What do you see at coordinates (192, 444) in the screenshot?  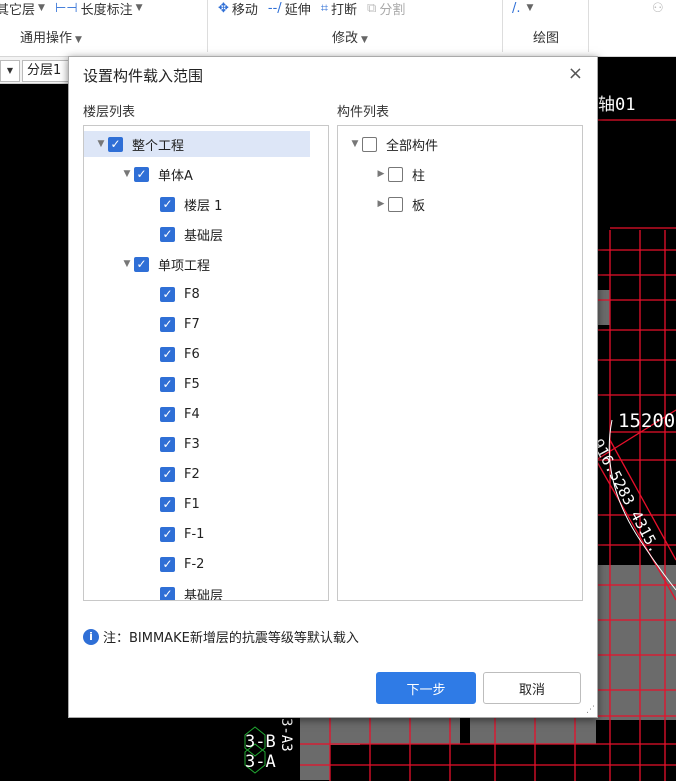 I see `floor-tree-item-label: F3` at bounding box center [192, 444].